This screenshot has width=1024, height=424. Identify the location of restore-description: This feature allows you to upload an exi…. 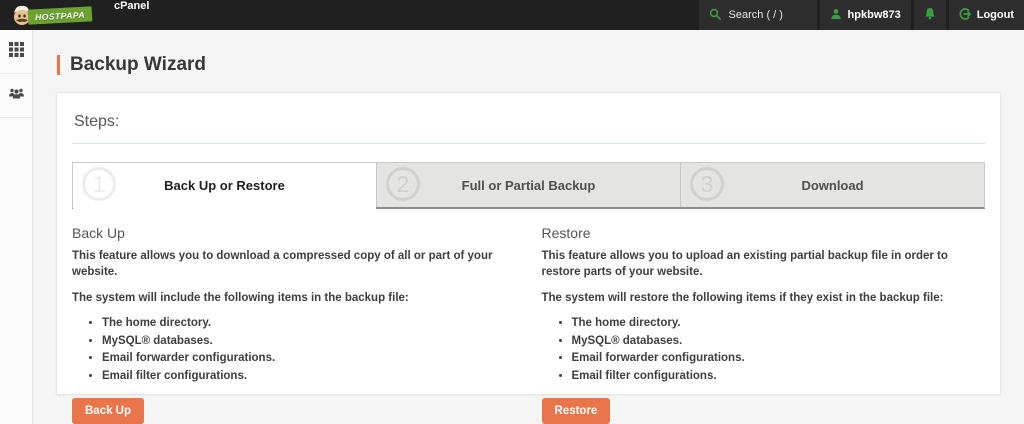
(744, 264).